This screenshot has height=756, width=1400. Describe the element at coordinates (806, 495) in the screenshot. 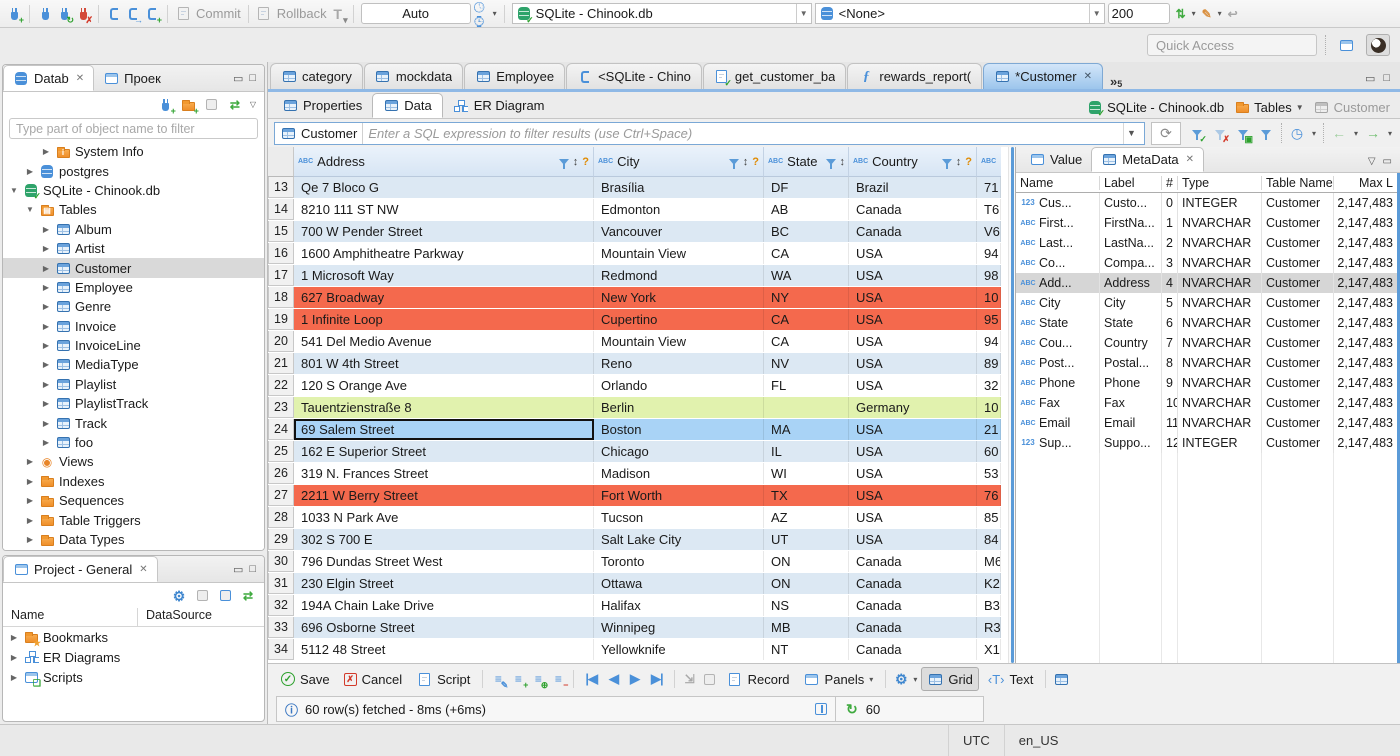

I see `cell-state: TX` at that location.